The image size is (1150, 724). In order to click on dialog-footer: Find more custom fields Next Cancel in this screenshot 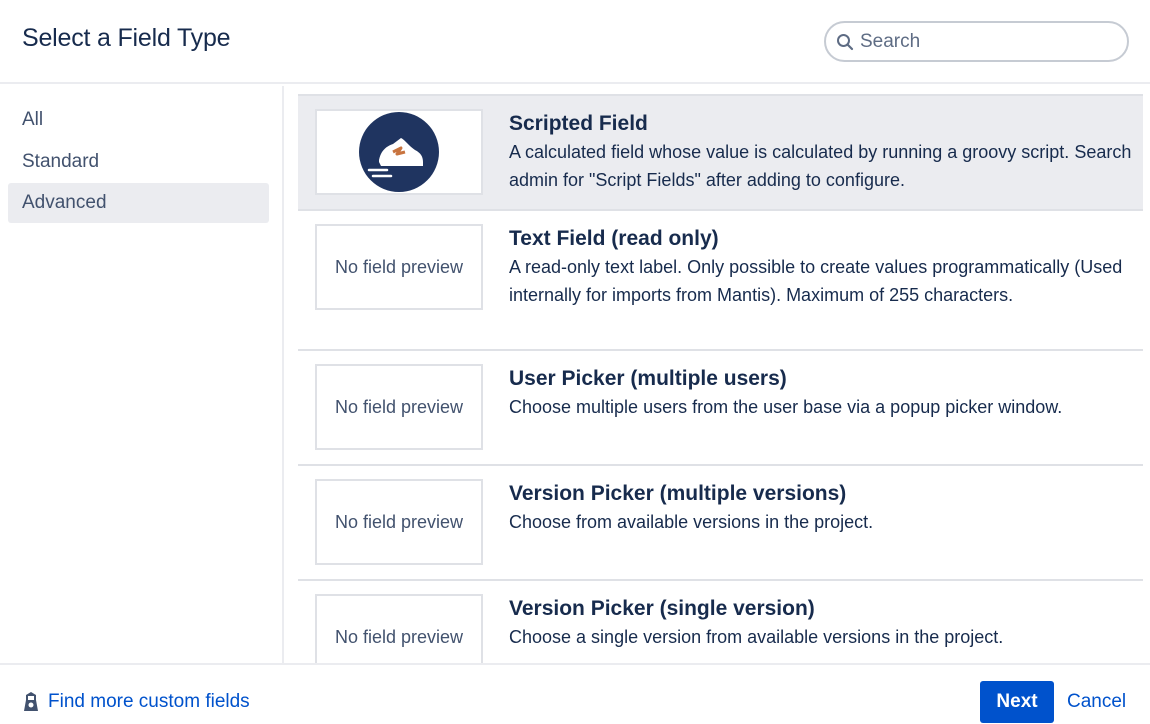, I will do `click(575, 693)`.